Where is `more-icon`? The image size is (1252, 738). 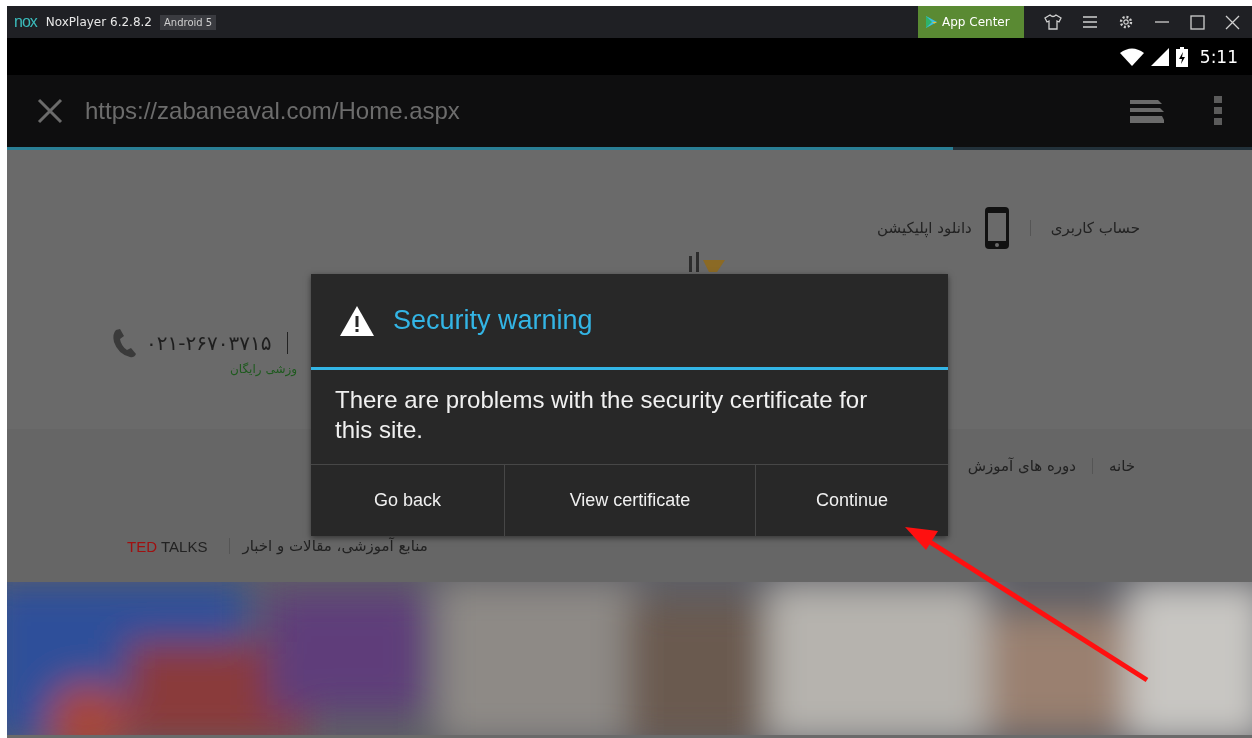
more-icon is located at coordinates (1218, 111).